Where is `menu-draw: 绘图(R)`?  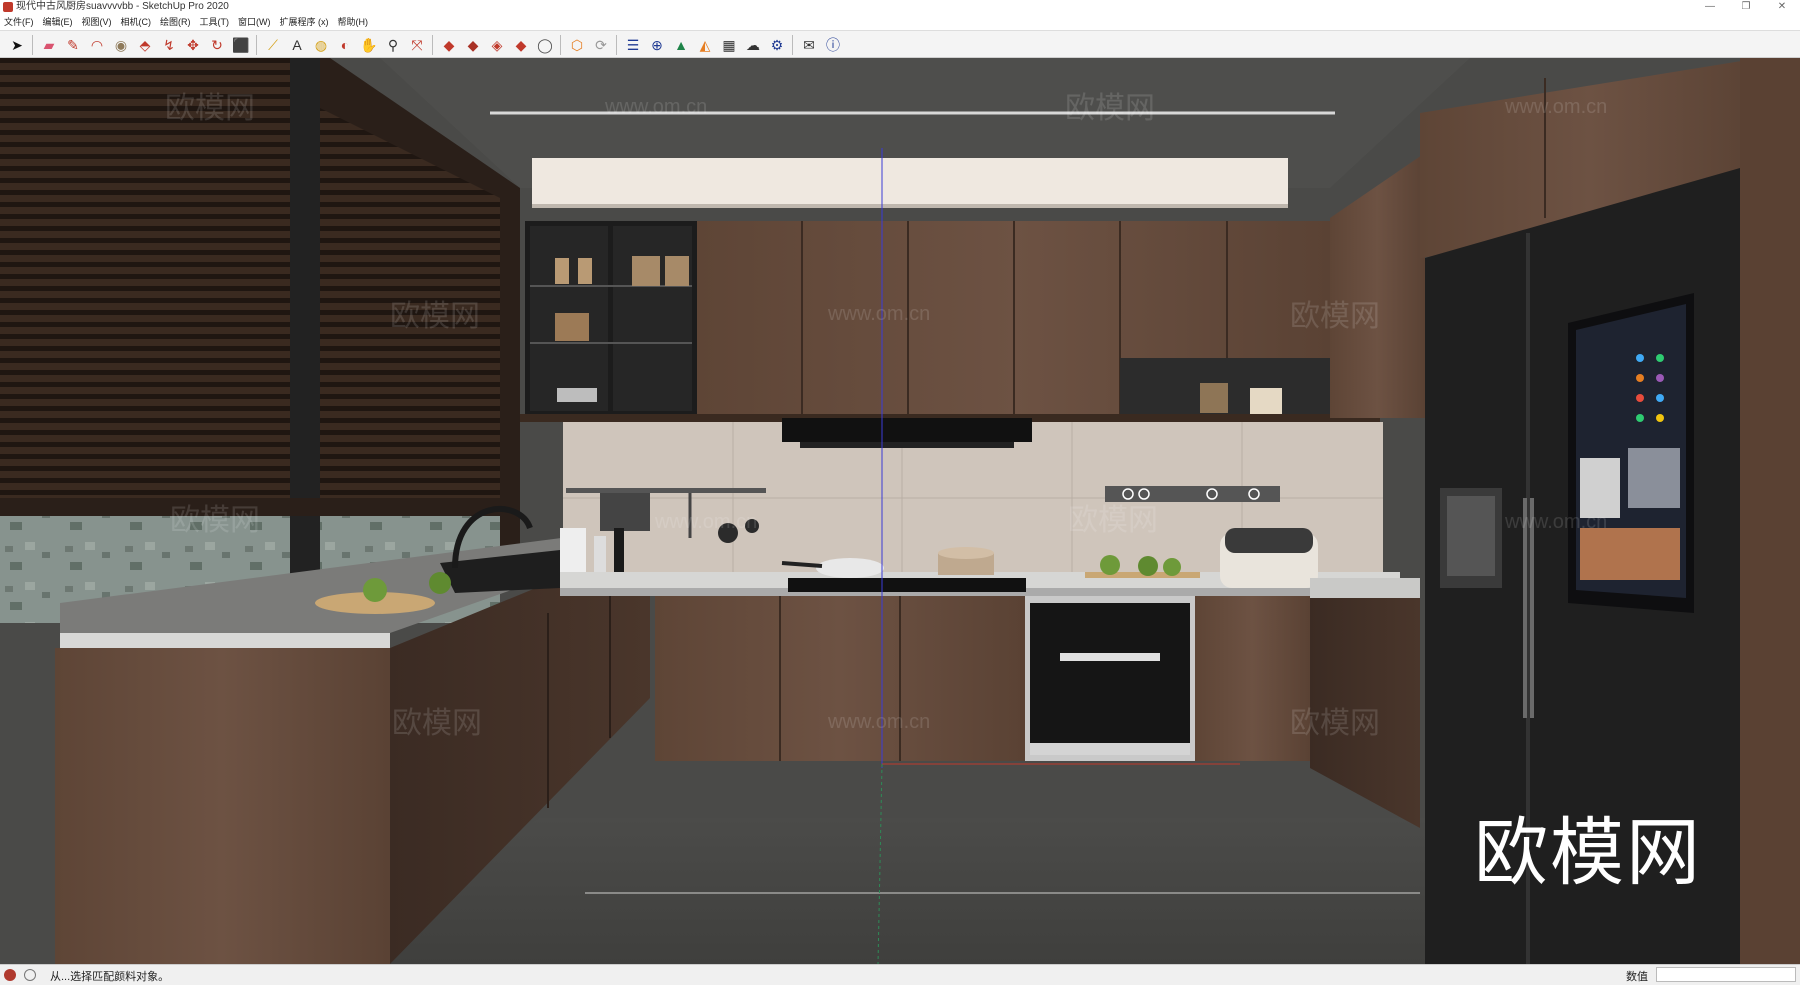
menu-draw: 绘图(R) is located at coordinates (175, 22).